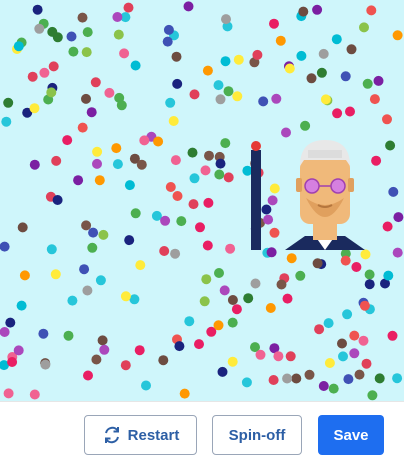 The height and width of the screenshot is (464, 404). I want to click on restart-button: Restart, so click(140, 435).